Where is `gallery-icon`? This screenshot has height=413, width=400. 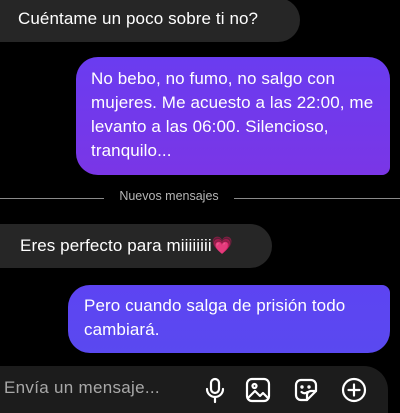
gallery-icon is located at coordinates (258, 390).